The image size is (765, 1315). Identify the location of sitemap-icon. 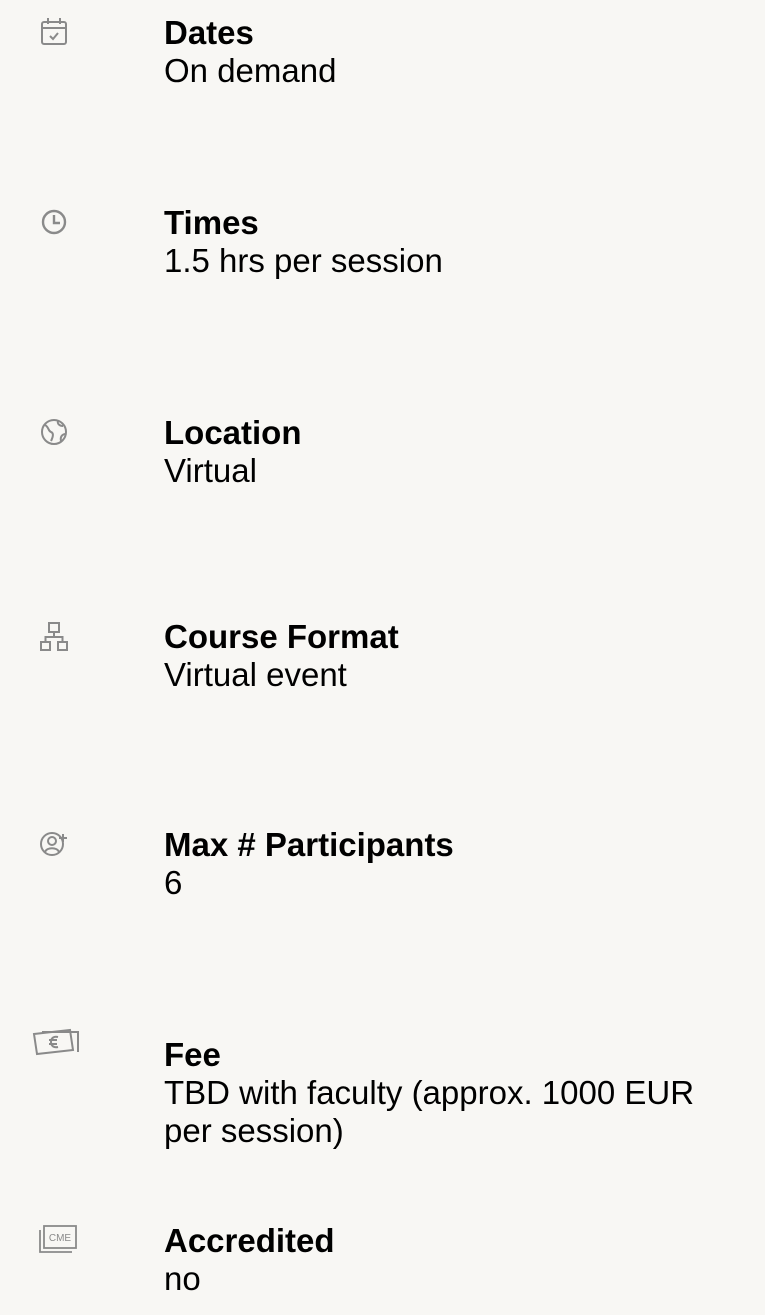
(54, 636).